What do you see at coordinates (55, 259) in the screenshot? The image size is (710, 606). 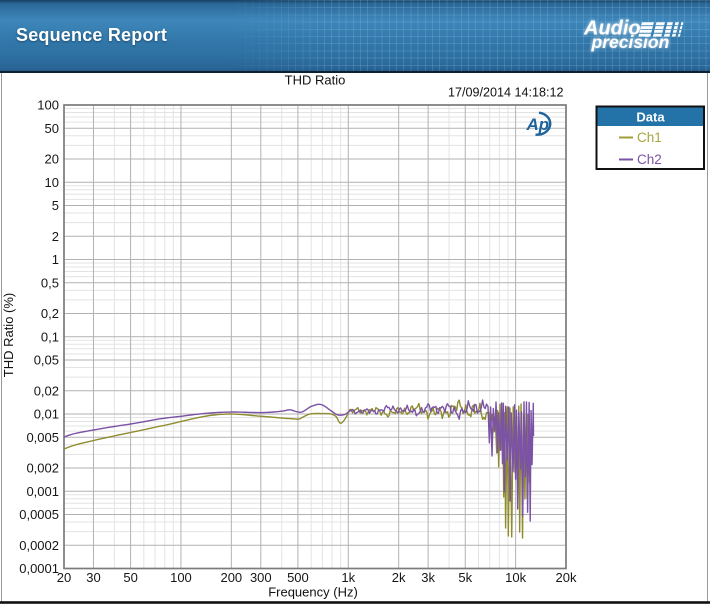 I see `svg-text: 1` at bounding box center [55, 259].